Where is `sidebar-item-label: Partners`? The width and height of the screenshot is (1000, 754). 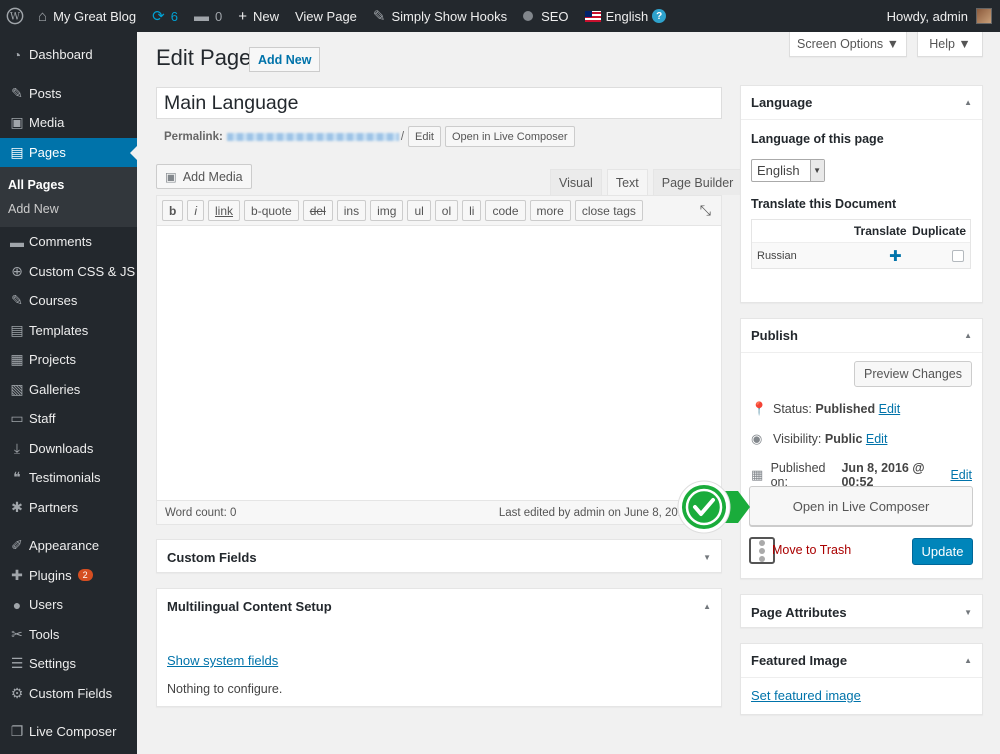
sidebar-item-label: Partners is located at coordinates (54, 507).